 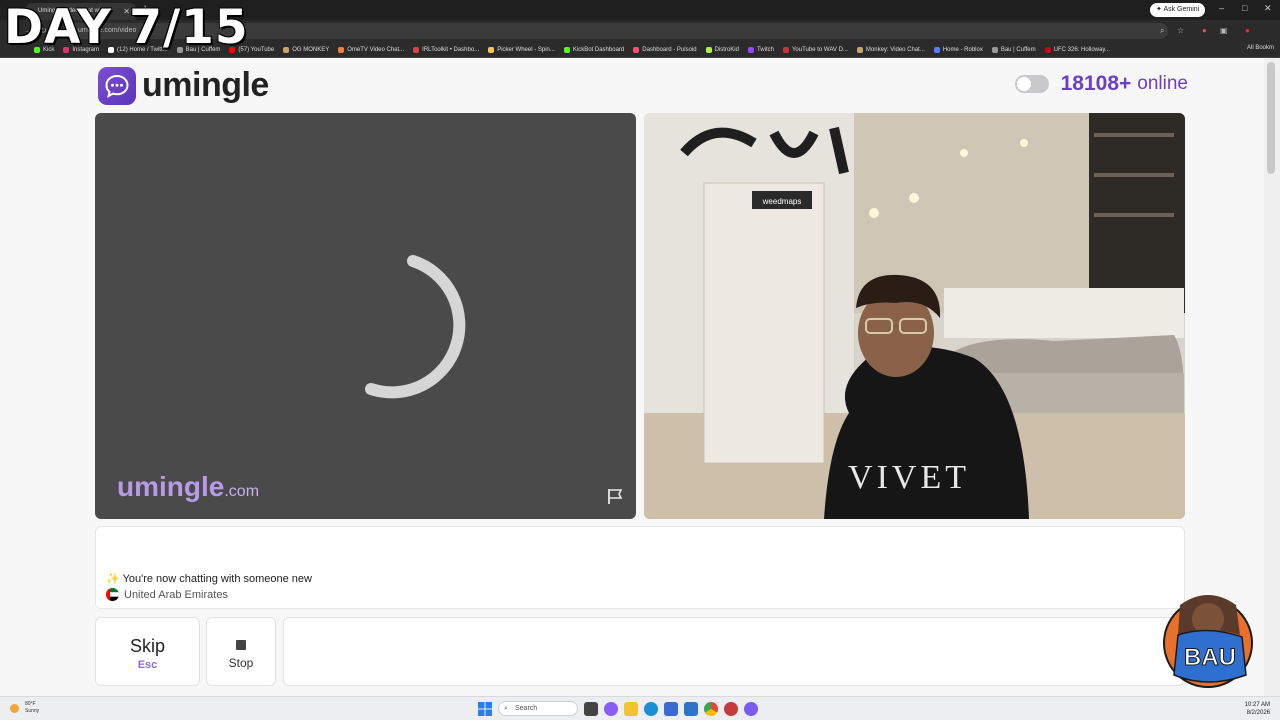 I want to click on country-name: United Arab Emirates, so click(x=176, y=594).